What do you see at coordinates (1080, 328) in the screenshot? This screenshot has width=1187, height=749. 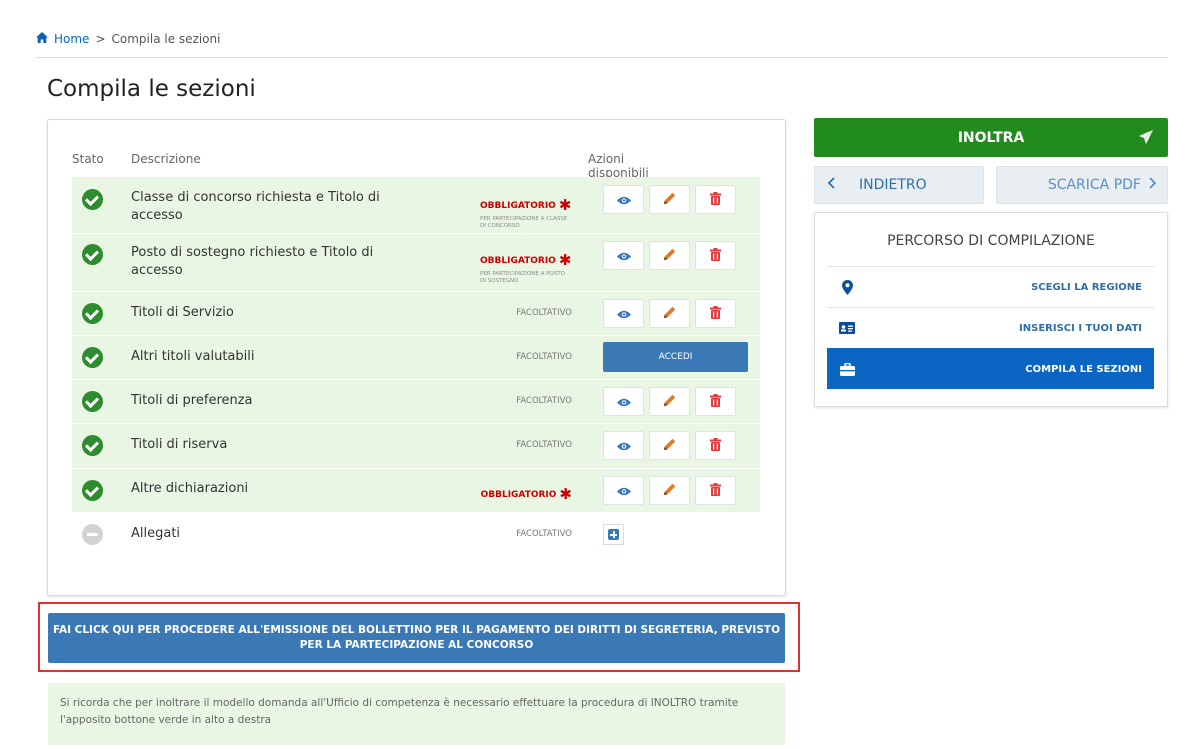 I see `step-label: INSERISCI I TUOI DATI` at bounding box center [1080, 328].